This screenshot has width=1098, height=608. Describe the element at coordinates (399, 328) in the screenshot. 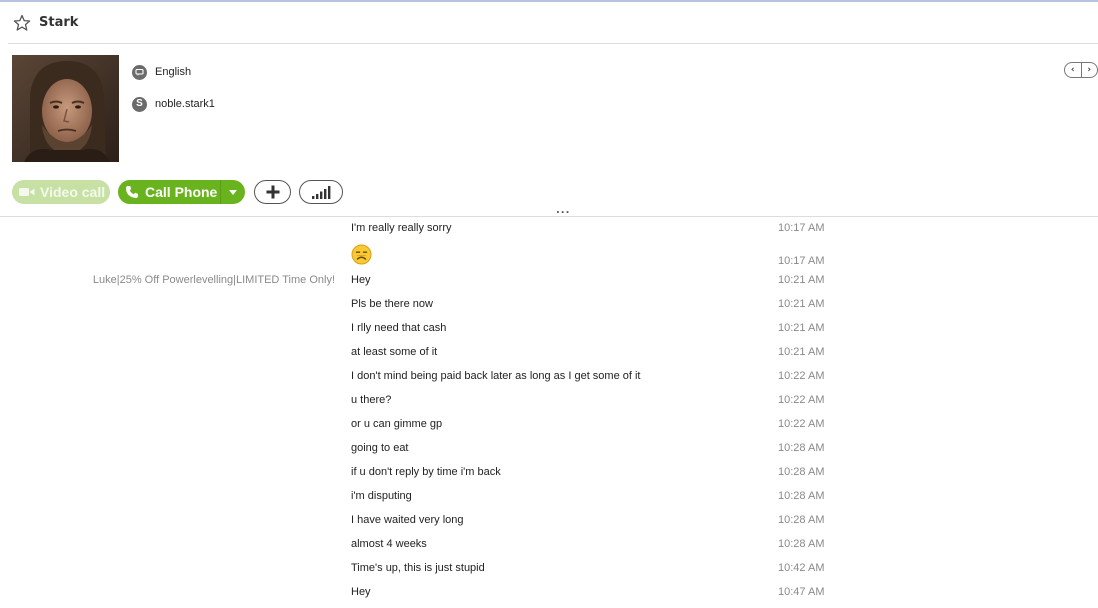

I see `message-text: I rlly need that cash` at that location.